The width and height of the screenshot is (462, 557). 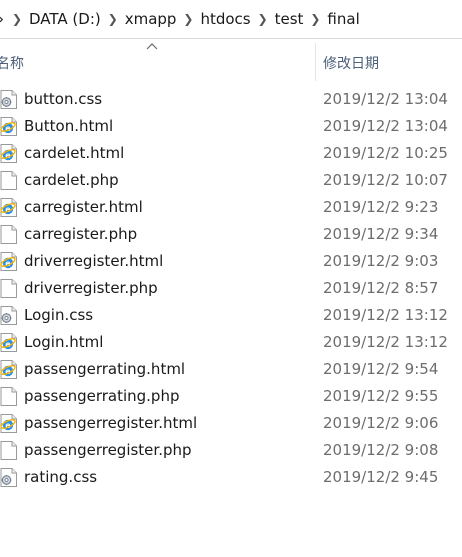 I want to click on file-date-modified: 2019/12/2 9:34, so click(x=381, y=234).